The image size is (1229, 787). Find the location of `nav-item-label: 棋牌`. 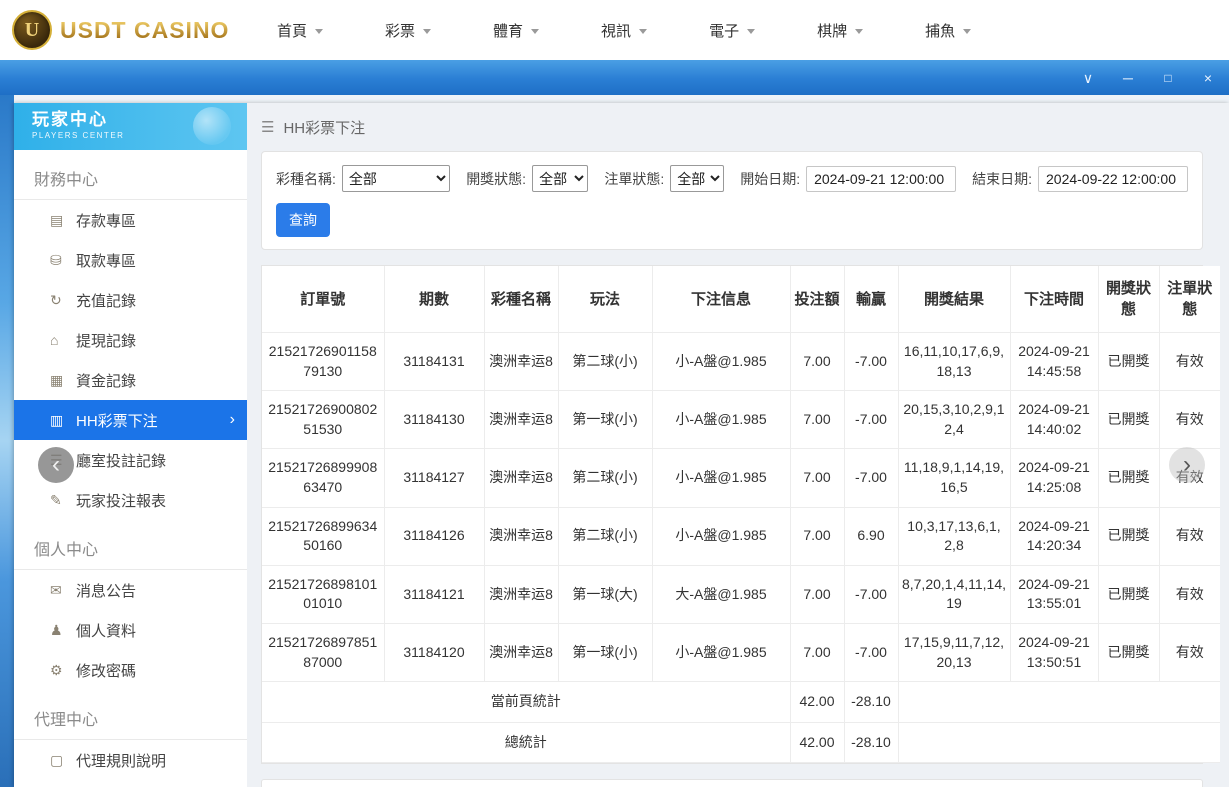

nav-item-label: 棋牌 is located at coordinates (832, 31).